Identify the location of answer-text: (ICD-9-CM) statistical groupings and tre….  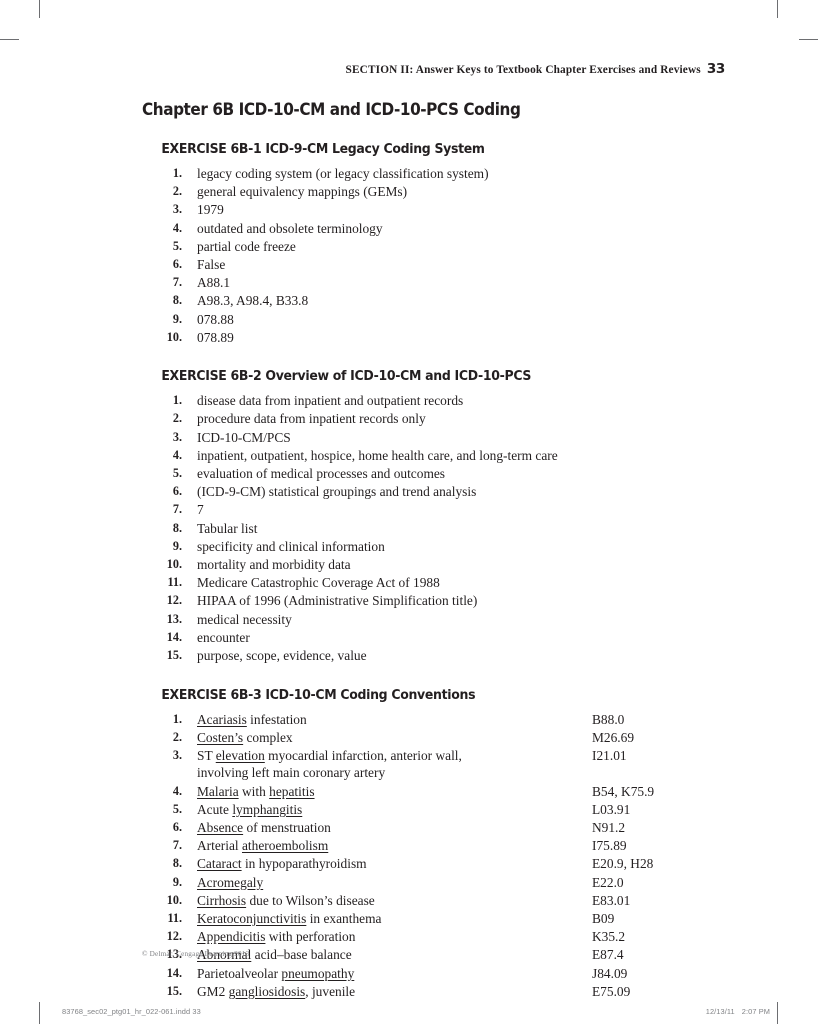
(337, 492).